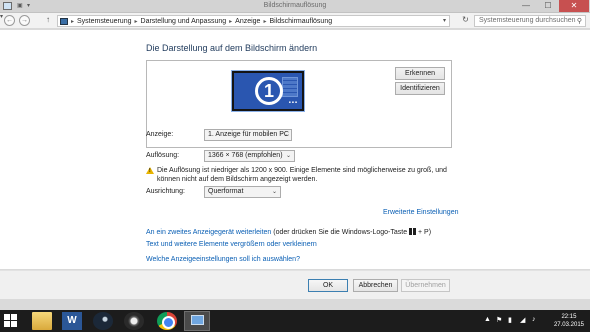 This screenshot has height=332, width=590. What do you see at coordinates (295, 285) in the screenshot?
I see `dialog-footer: OK Abbrechen Übernehmen` at bounding box center [295, 285].